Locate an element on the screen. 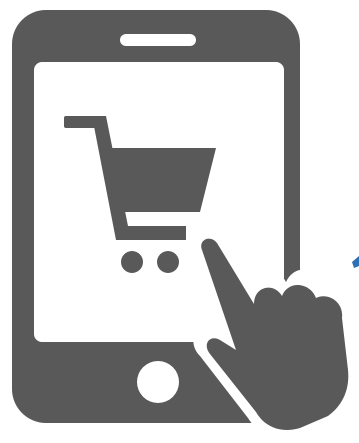  cart-basket is located at coordinates (158, 180).